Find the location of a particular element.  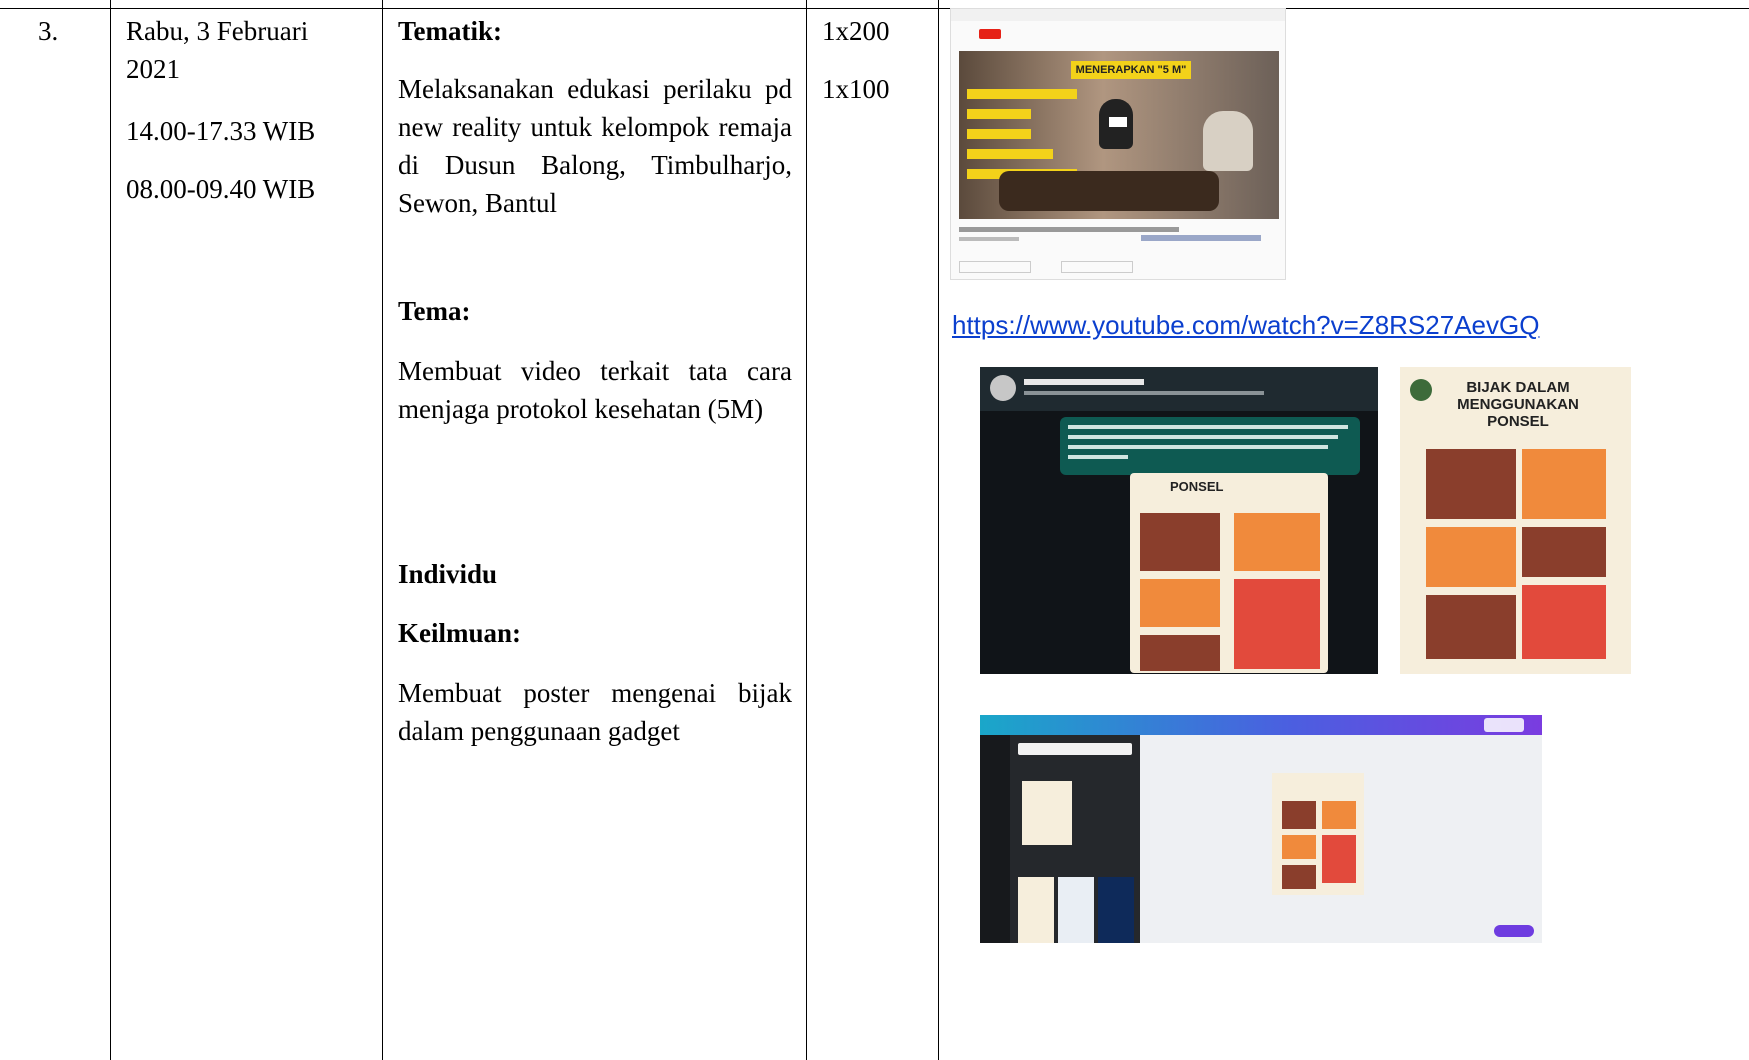

table-in-video is located at coordinates (1109, 191).